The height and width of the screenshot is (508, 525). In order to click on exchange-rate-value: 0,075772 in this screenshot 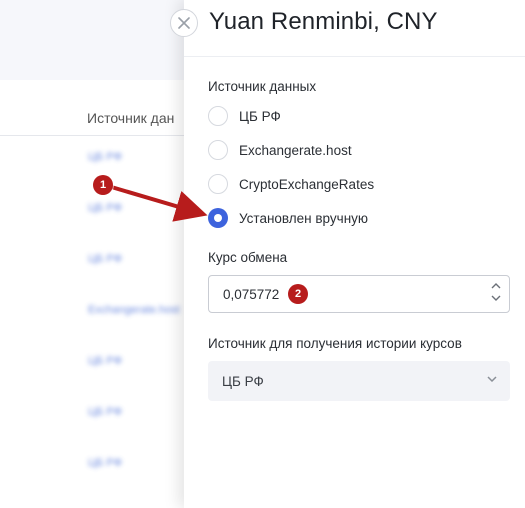, I will do `click(251, 294)`.